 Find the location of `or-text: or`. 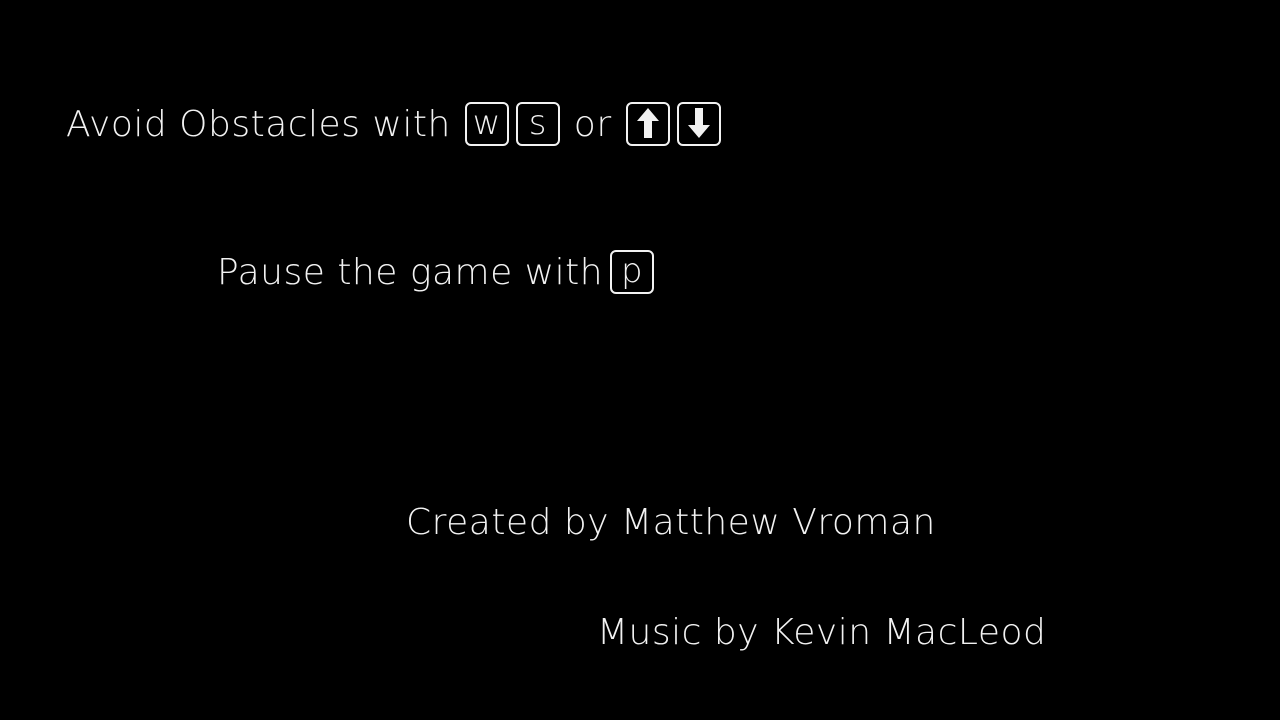

or-text: or is located at coordinates (592, 124).